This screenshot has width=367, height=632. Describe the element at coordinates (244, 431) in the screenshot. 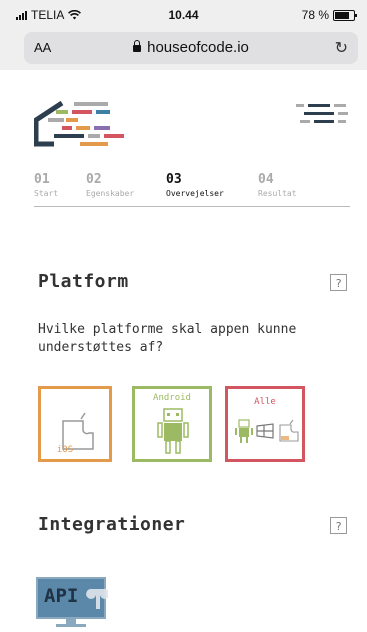

I see `android-small-icon` at that location.